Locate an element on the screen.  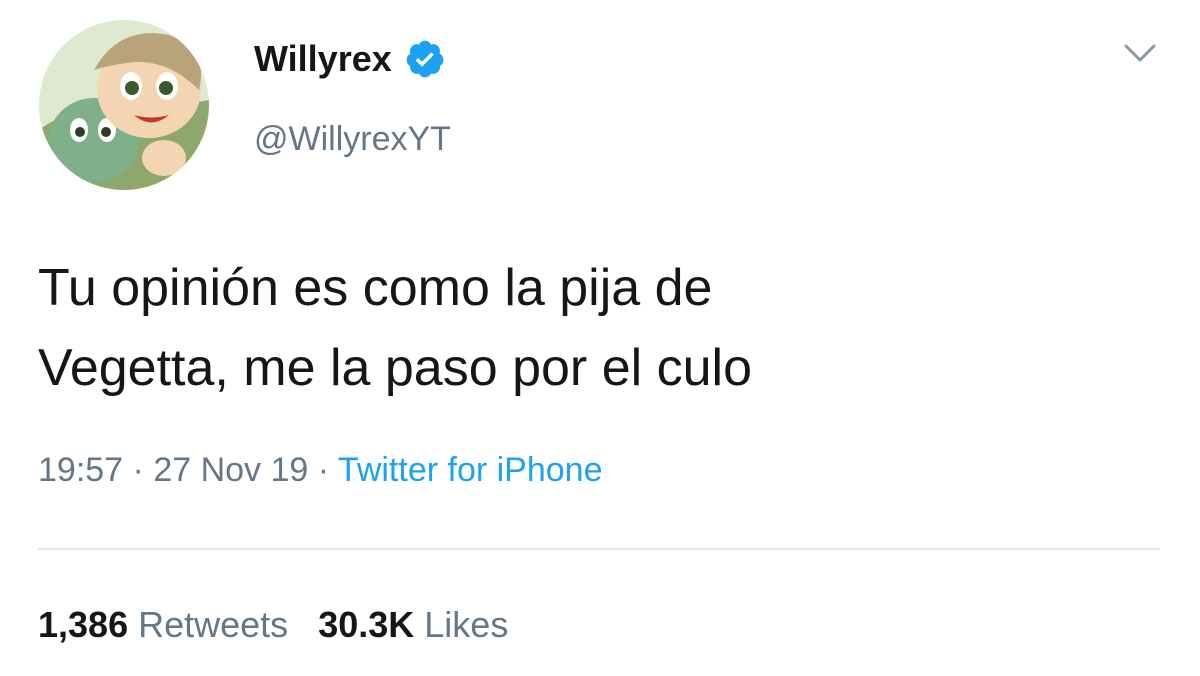
tweet-date: 27 Nov 19 is located at coordinates (230, 470).